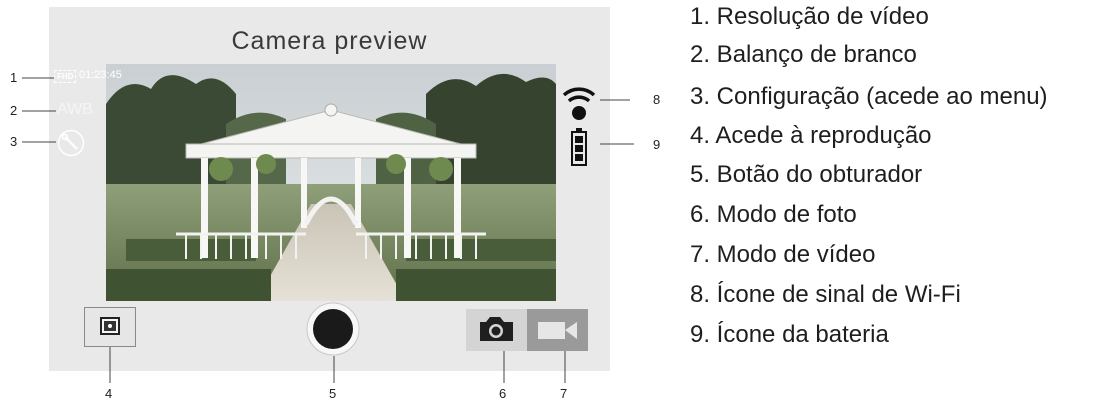 The image size is (1109, 401). What do you see at coordinates (329, 41) in the screenshot?
I see `screen-title: Camera preview` at bounding box center [329, 41].